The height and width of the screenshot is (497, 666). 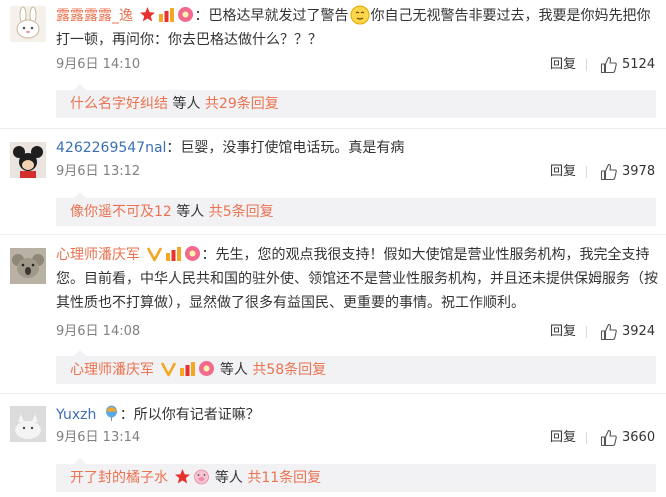 What do you see at coordinates (510, 16) in the screenshot?
I see `comment-body: 你自己无视警告非要过去，我要是你妈先把你` at bounding box center [510, 16].